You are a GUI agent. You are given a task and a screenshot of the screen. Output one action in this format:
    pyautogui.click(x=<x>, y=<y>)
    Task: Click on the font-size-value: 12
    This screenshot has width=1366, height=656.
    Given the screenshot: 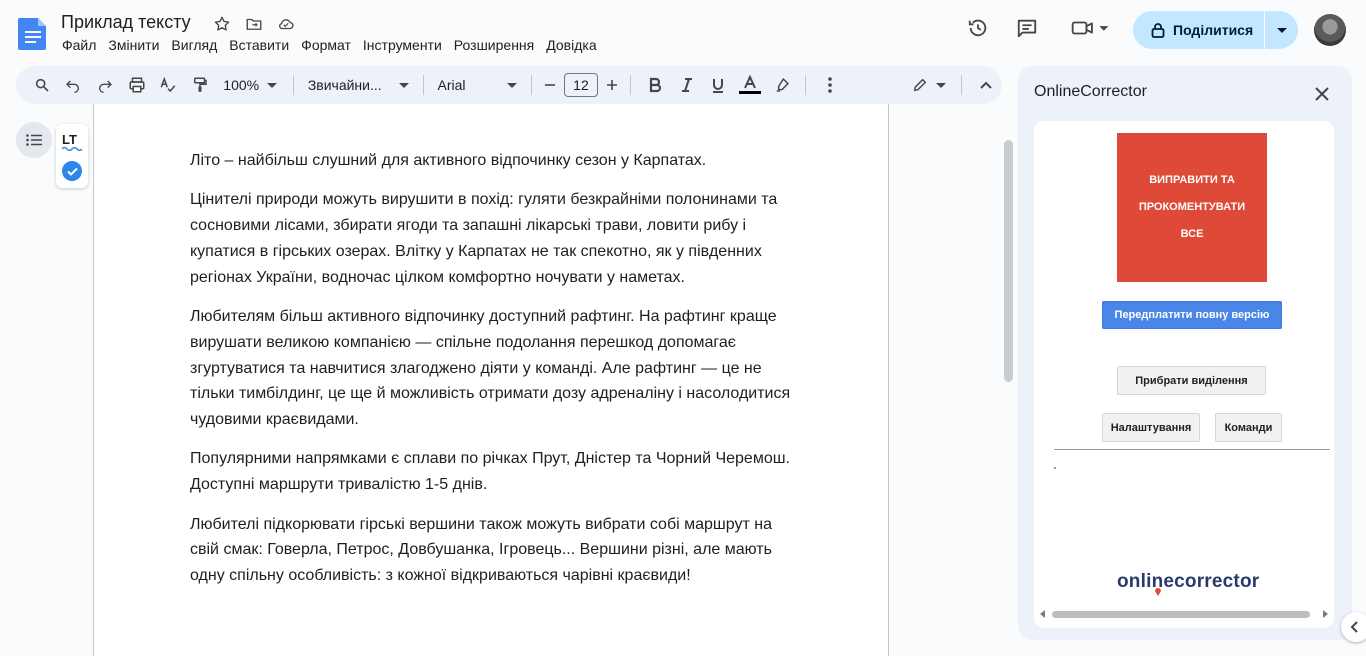 What is the action you would take?
    pyautogui.click(x=580, y=85)
    